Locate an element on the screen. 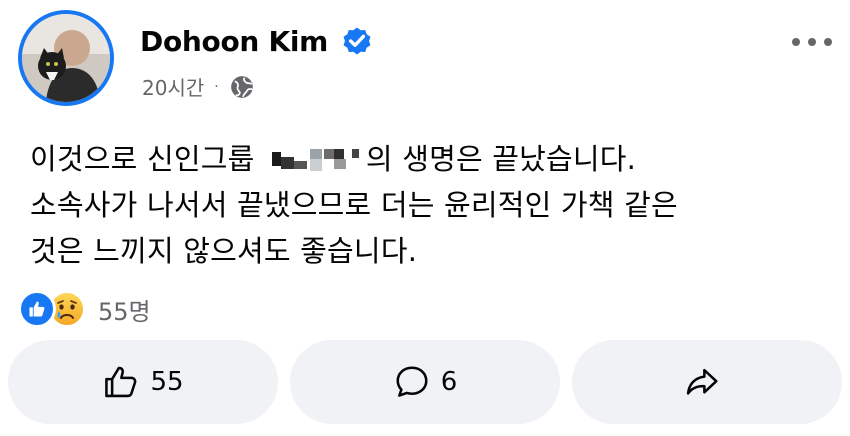  share-button is located at coordinates (707, 382).